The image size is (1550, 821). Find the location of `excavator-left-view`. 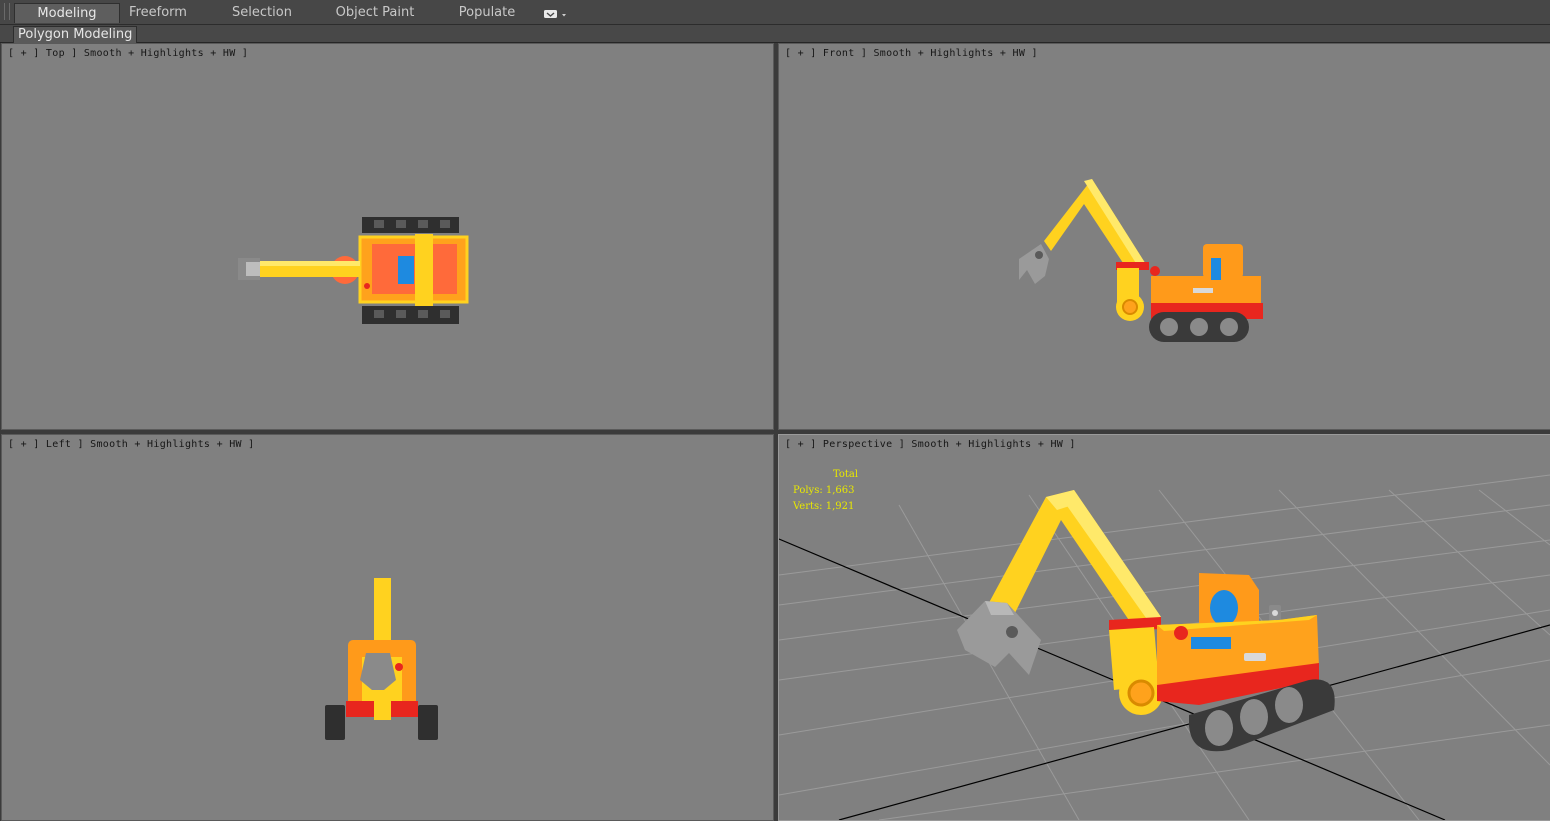

excavator-left-view is located at coordinates (381, 659).